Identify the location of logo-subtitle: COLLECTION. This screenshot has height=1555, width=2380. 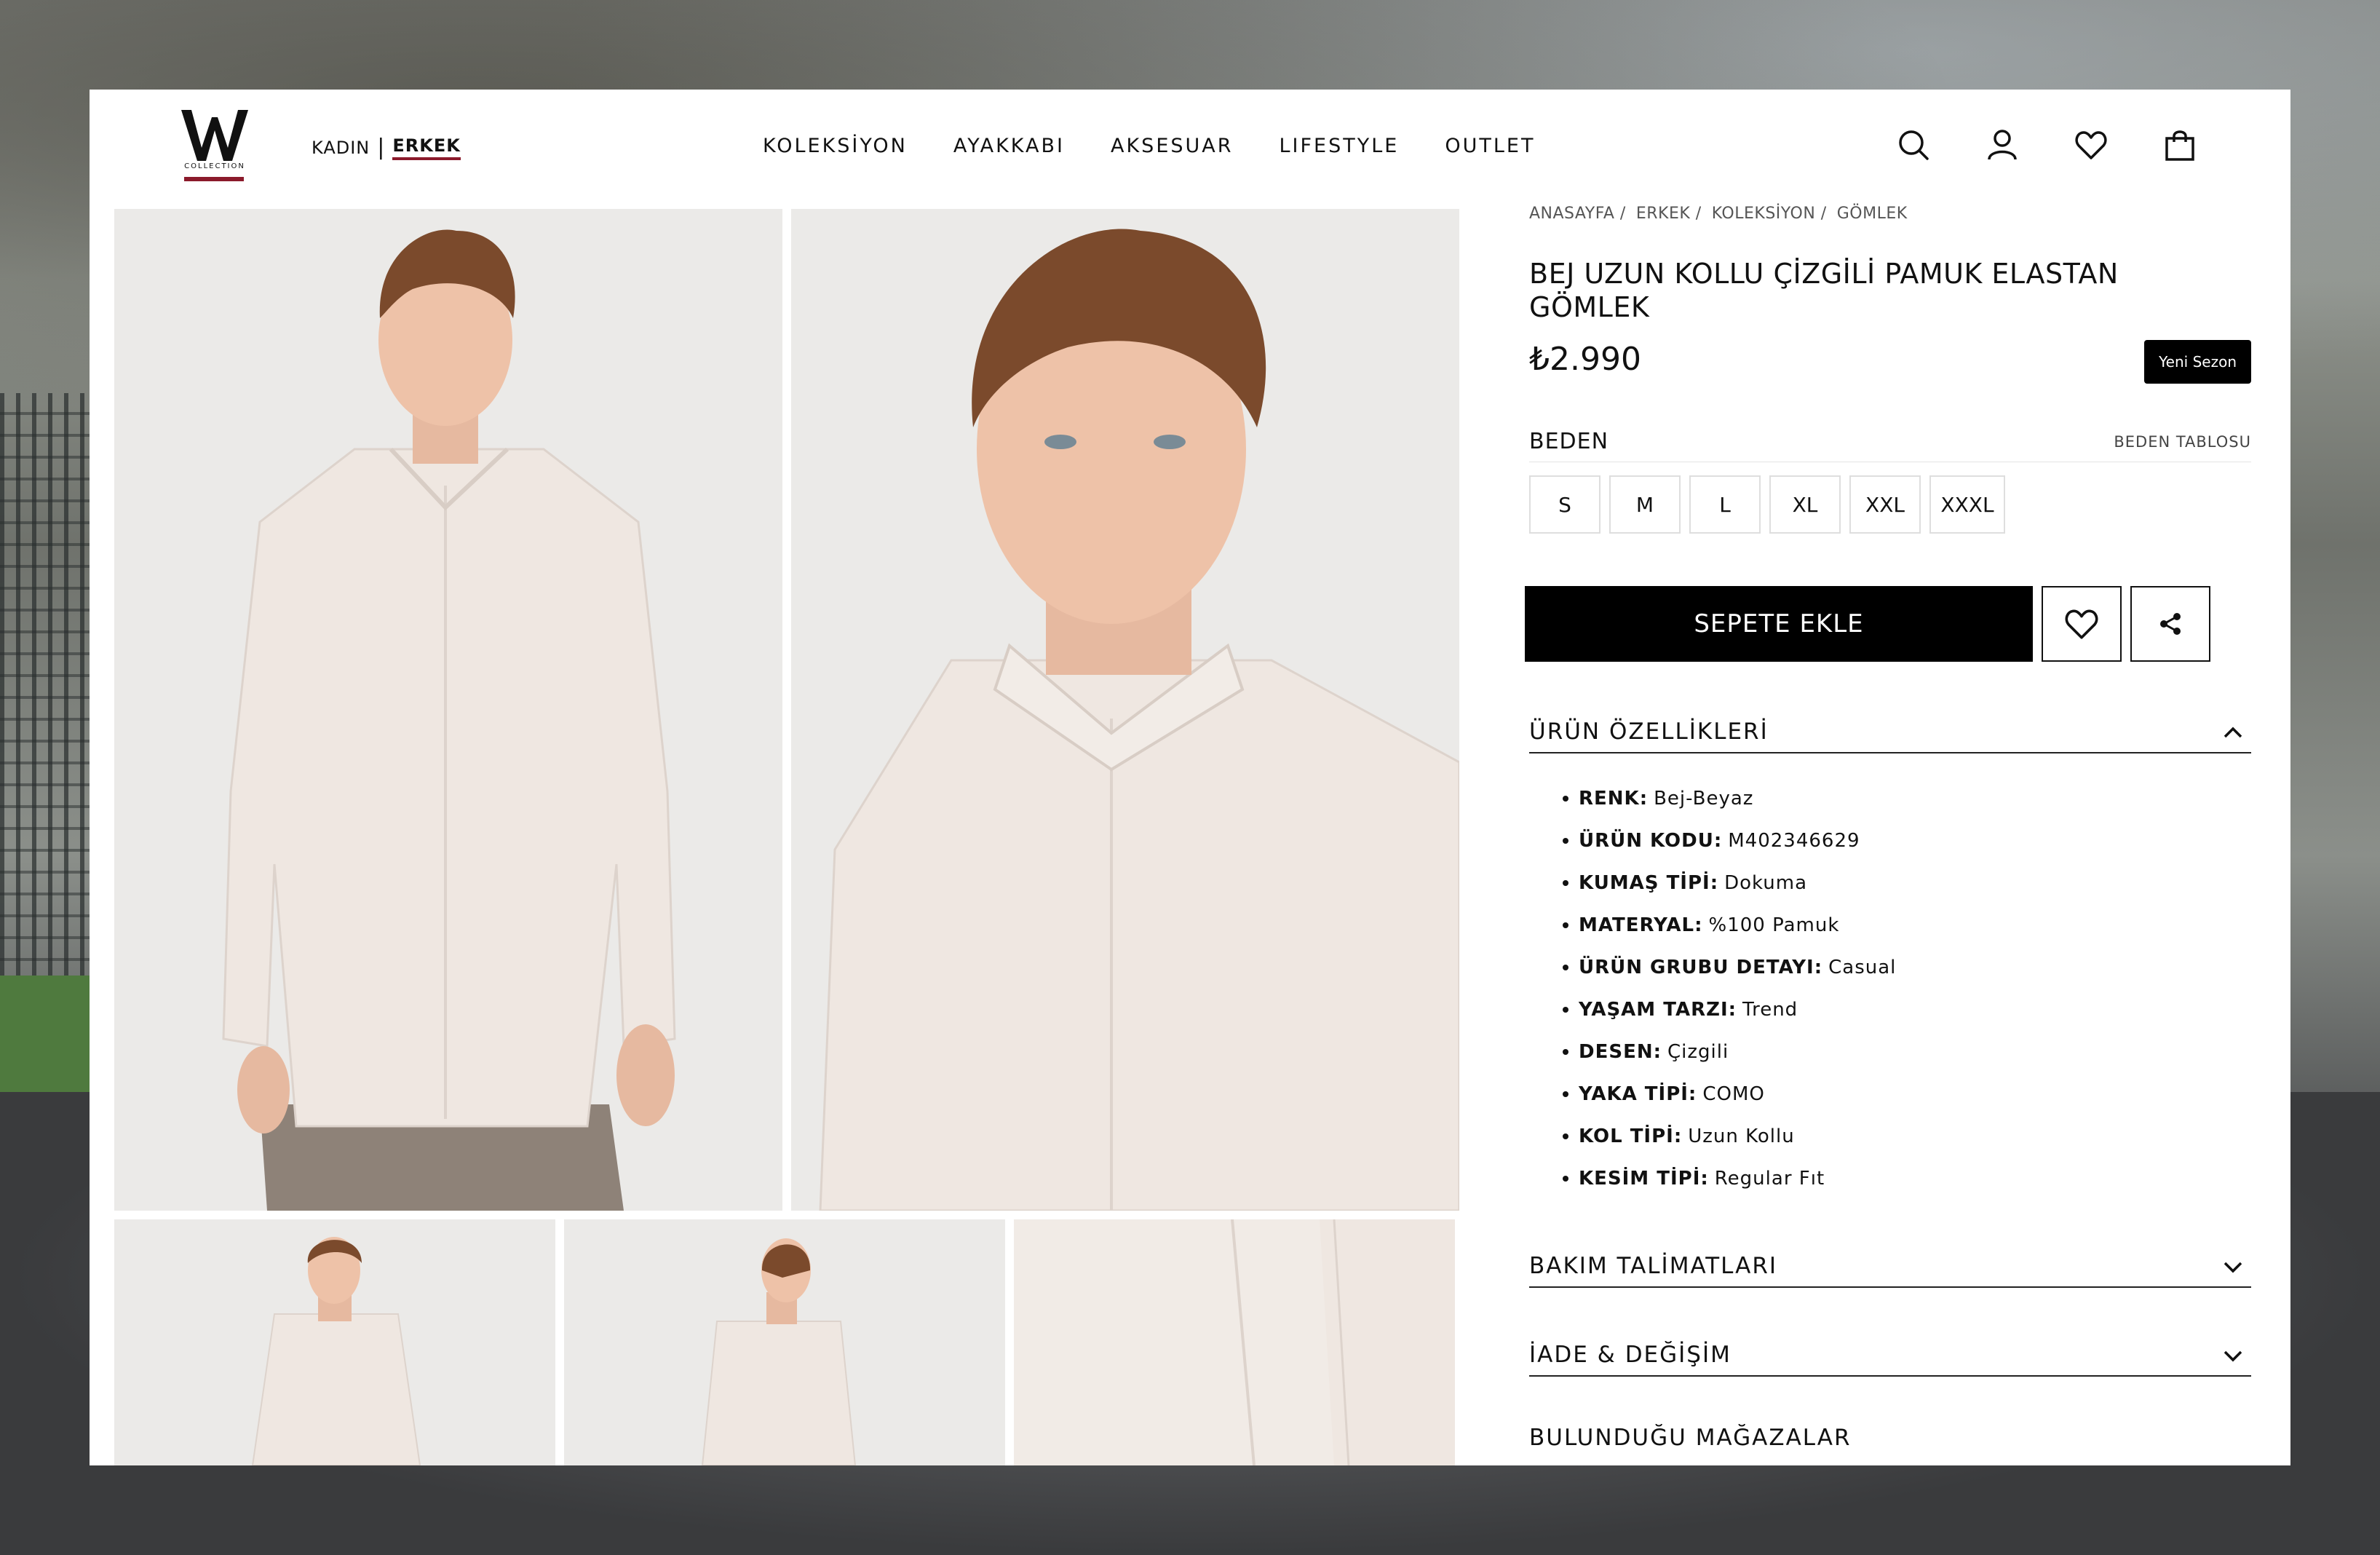
(214, 166).